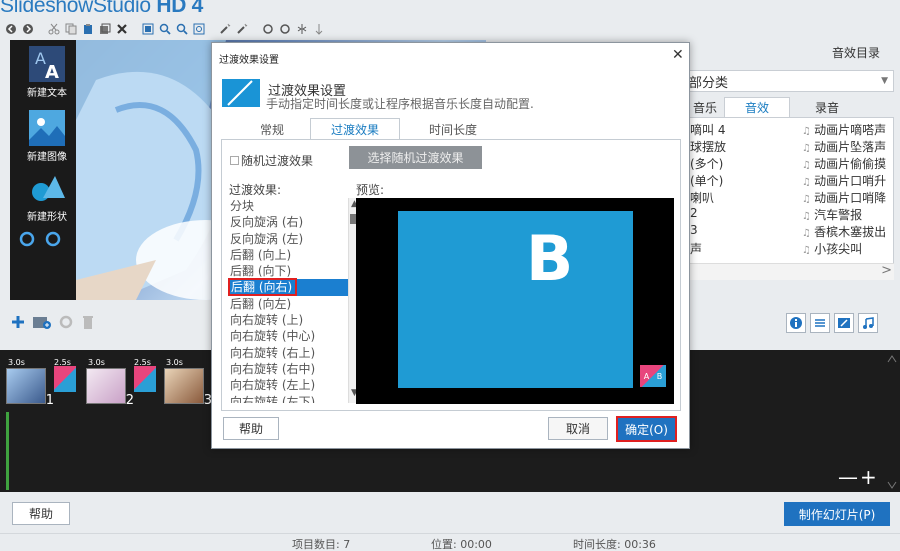  I want to click on new-text-label: 新建文本, so click(47, 93).